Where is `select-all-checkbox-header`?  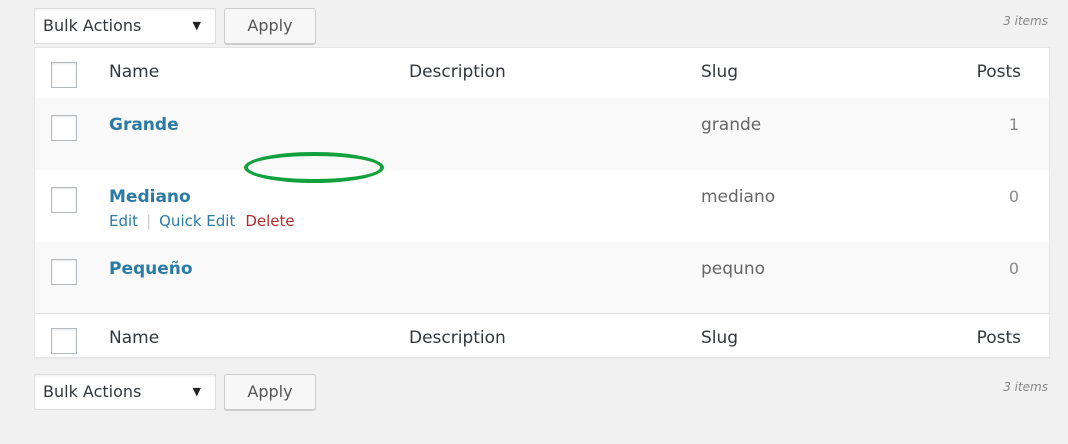 select-all-checkbox-header is located at coordinates (64, 75).